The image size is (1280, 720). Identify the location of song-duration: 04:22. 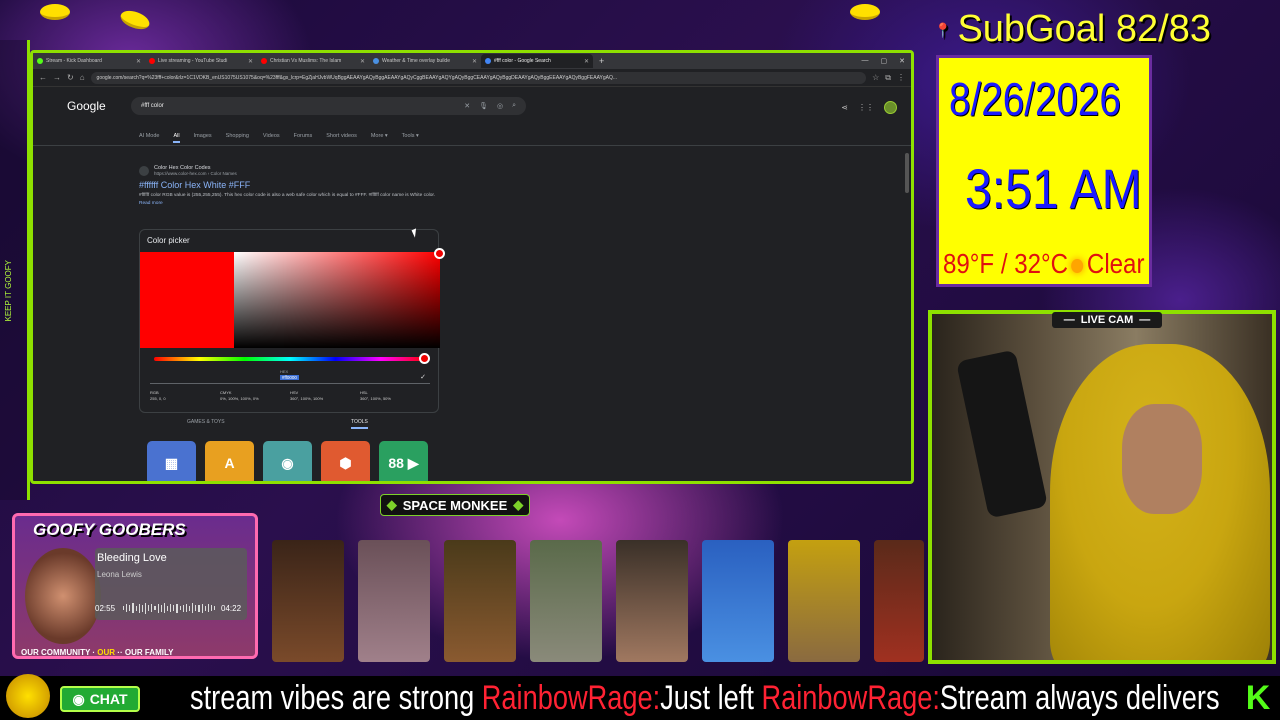
(231, 608).